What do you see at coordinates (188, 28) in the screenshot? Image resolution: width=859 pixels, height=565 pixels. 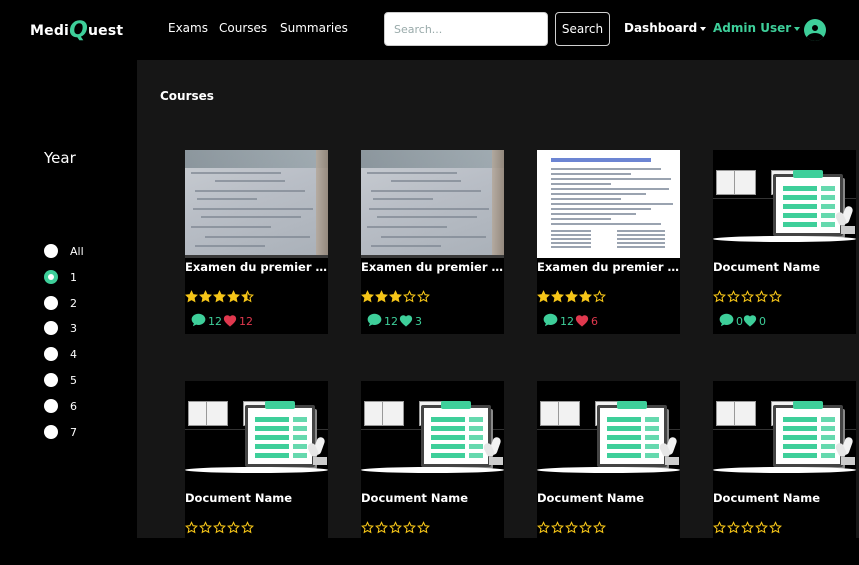 I see `nav-exams-link: Exams` at bounding box center [188, 28].